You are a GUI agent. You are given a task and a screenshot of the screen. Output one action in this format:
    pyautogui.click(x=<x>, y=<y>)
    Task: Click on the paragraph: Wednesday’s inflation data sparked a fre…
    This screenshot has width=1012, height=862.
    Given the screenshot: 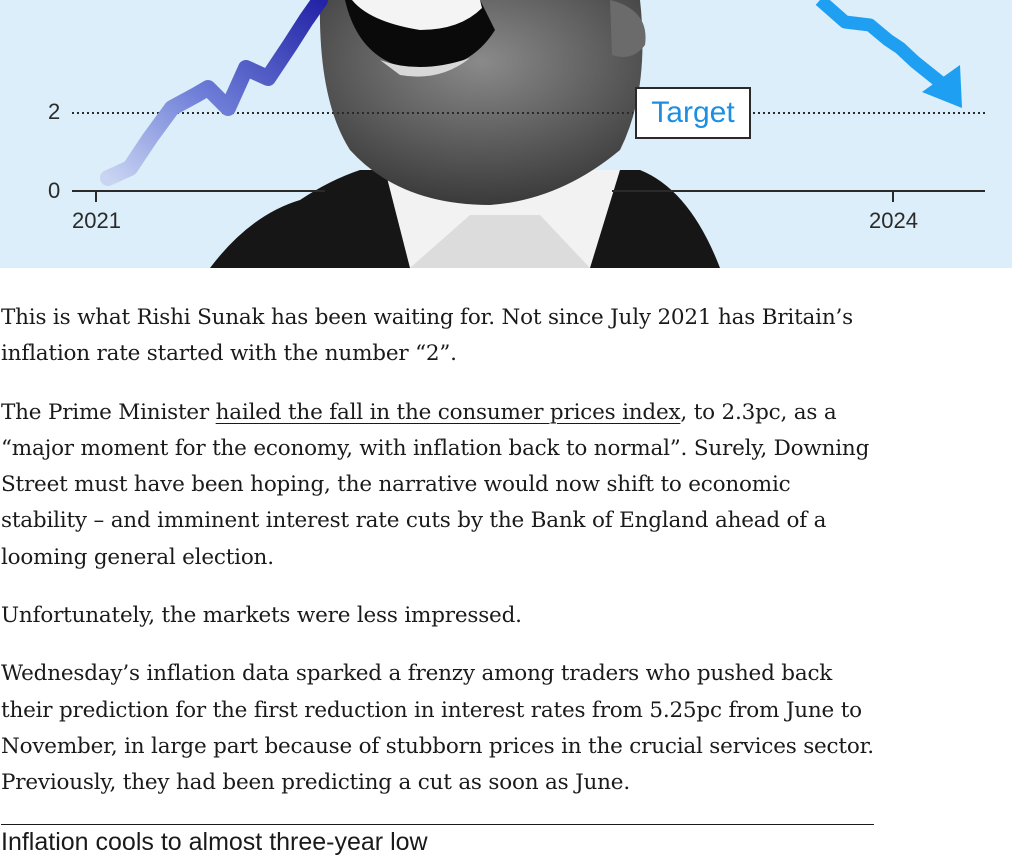 What is the action you would take?
    pyautogui.click(x=437, y=728)
    